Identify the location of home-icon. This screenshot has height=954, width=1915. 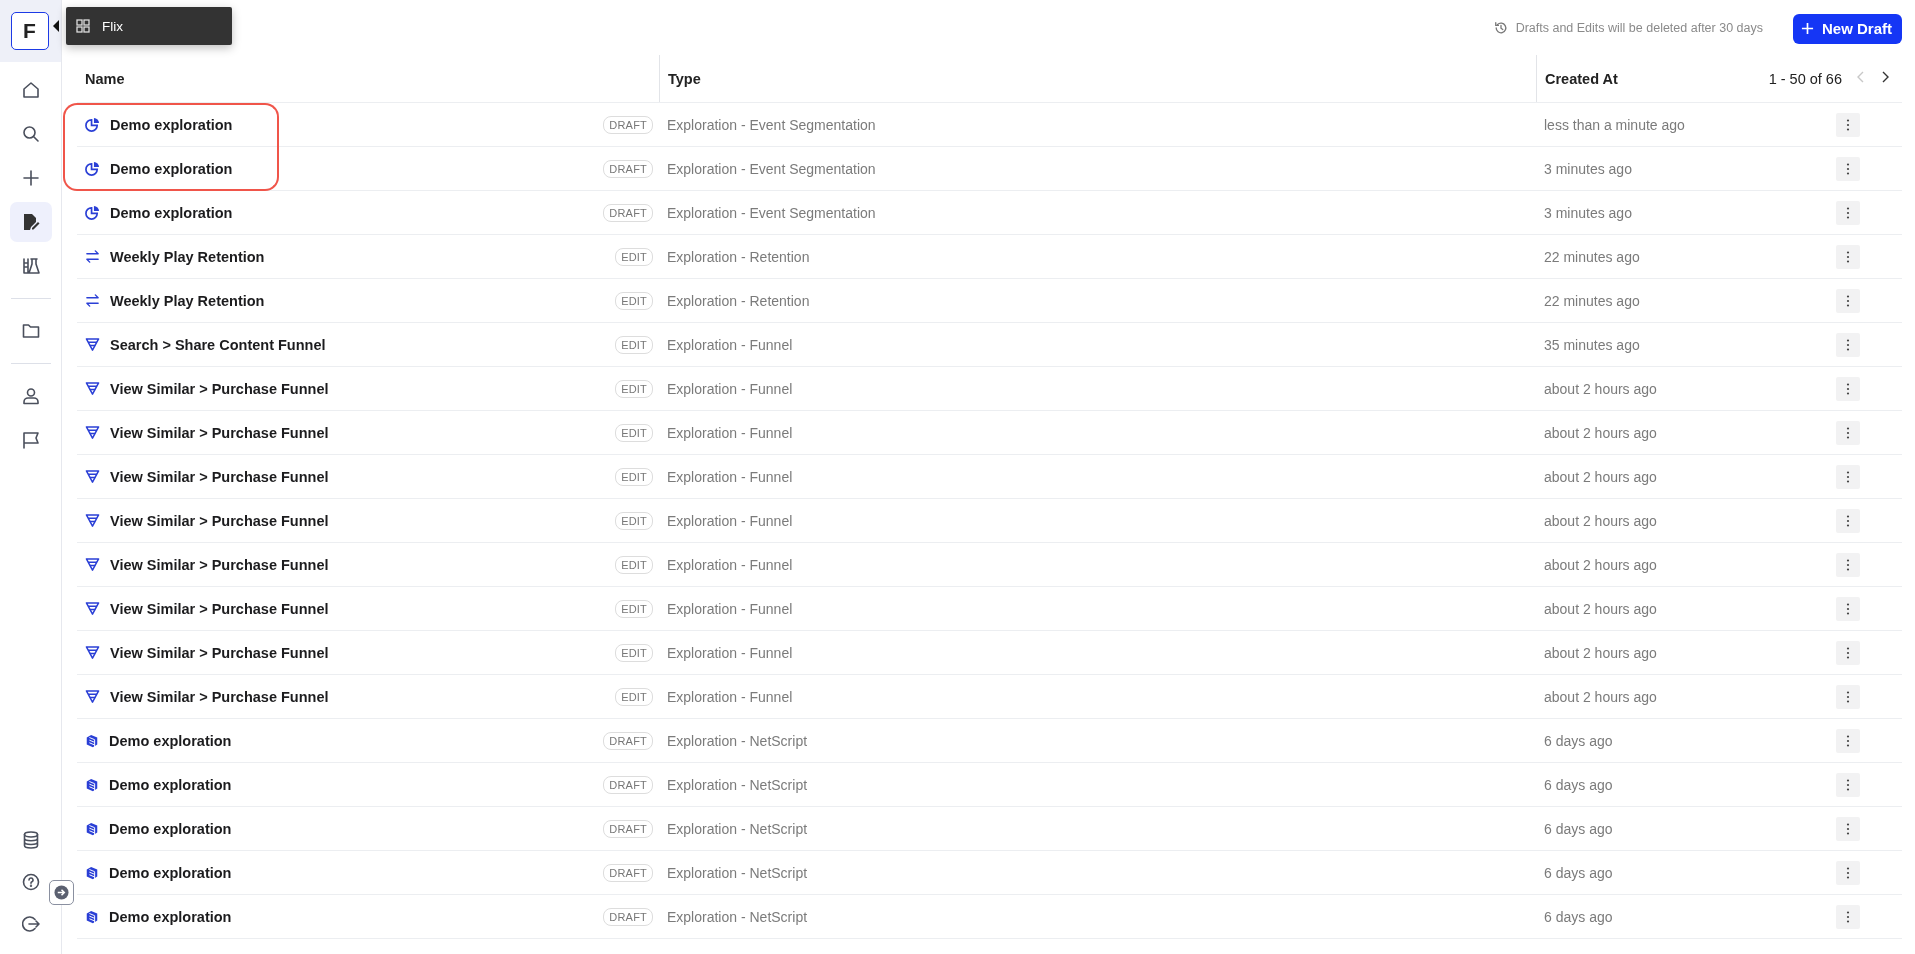
(30, 90).